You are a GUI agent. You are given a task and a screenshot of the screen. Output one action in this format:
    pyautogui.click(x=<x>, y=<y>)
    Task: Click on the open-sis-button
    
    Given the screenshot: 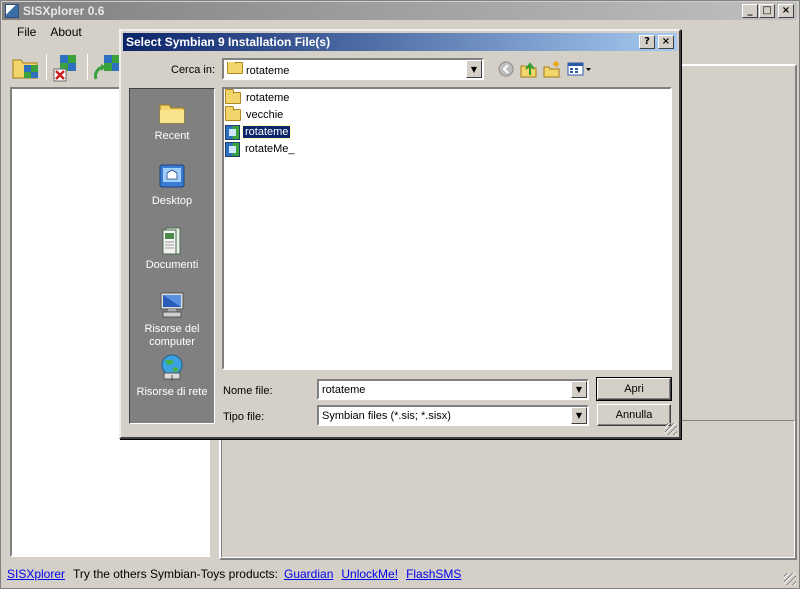 What is the action you would take?
    pyautogui.click(x=26, y=67)
    